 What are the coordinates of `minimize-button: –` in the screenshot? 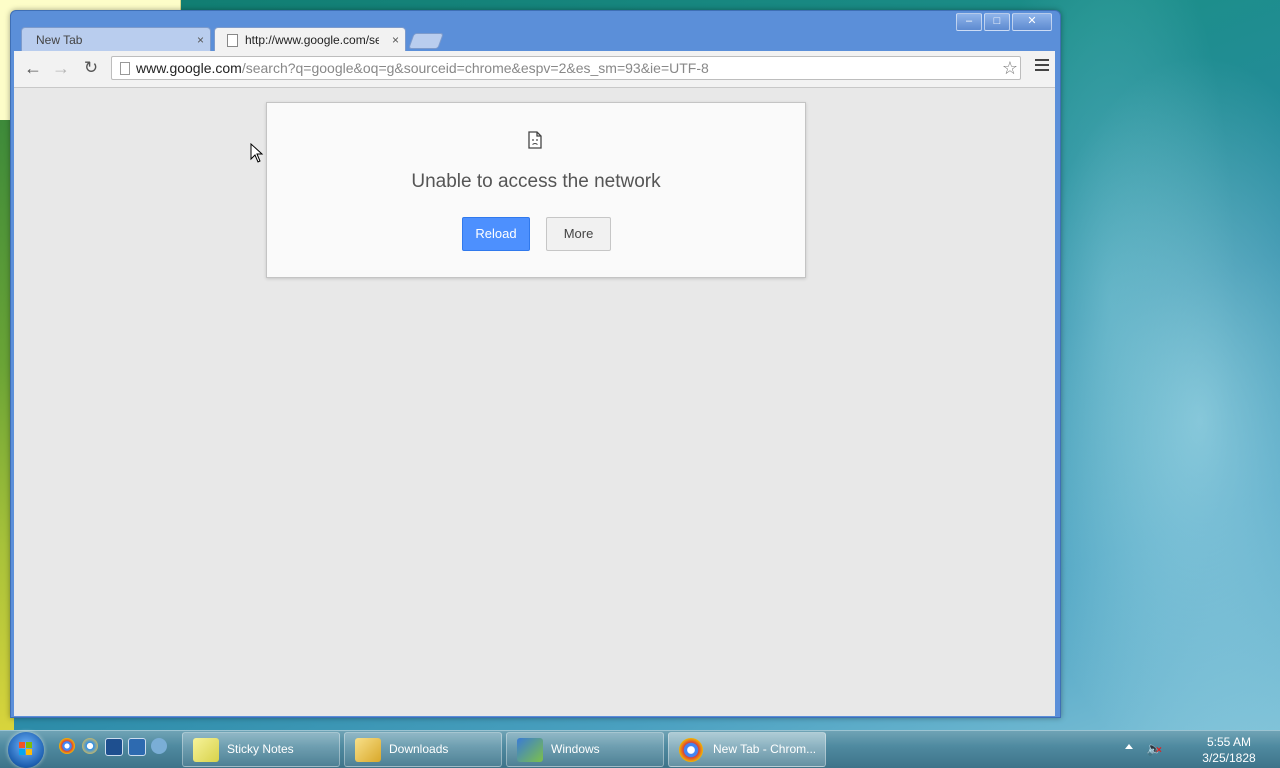 It's located at (969, 22).